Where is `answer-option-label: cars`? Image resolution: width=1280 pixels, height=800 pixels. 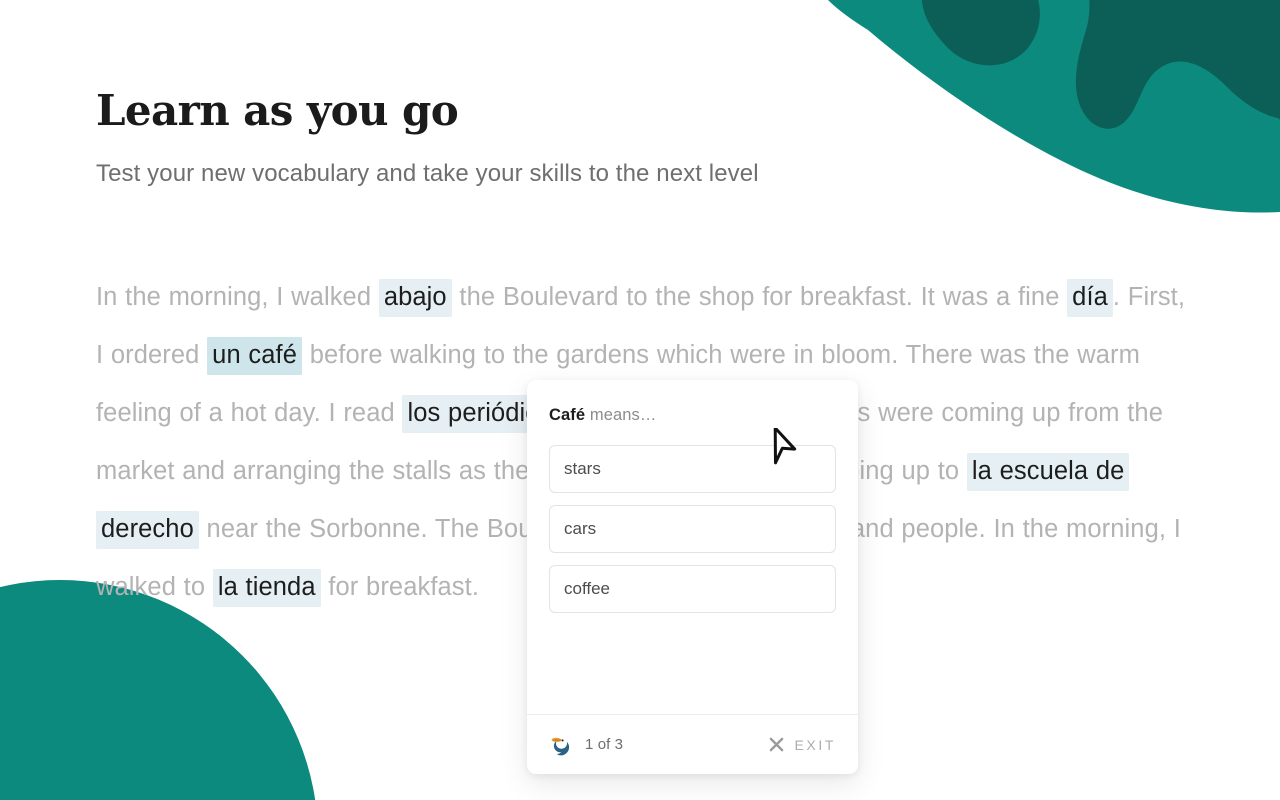 answer-option-label: cars is located at coordinates (580, 528).